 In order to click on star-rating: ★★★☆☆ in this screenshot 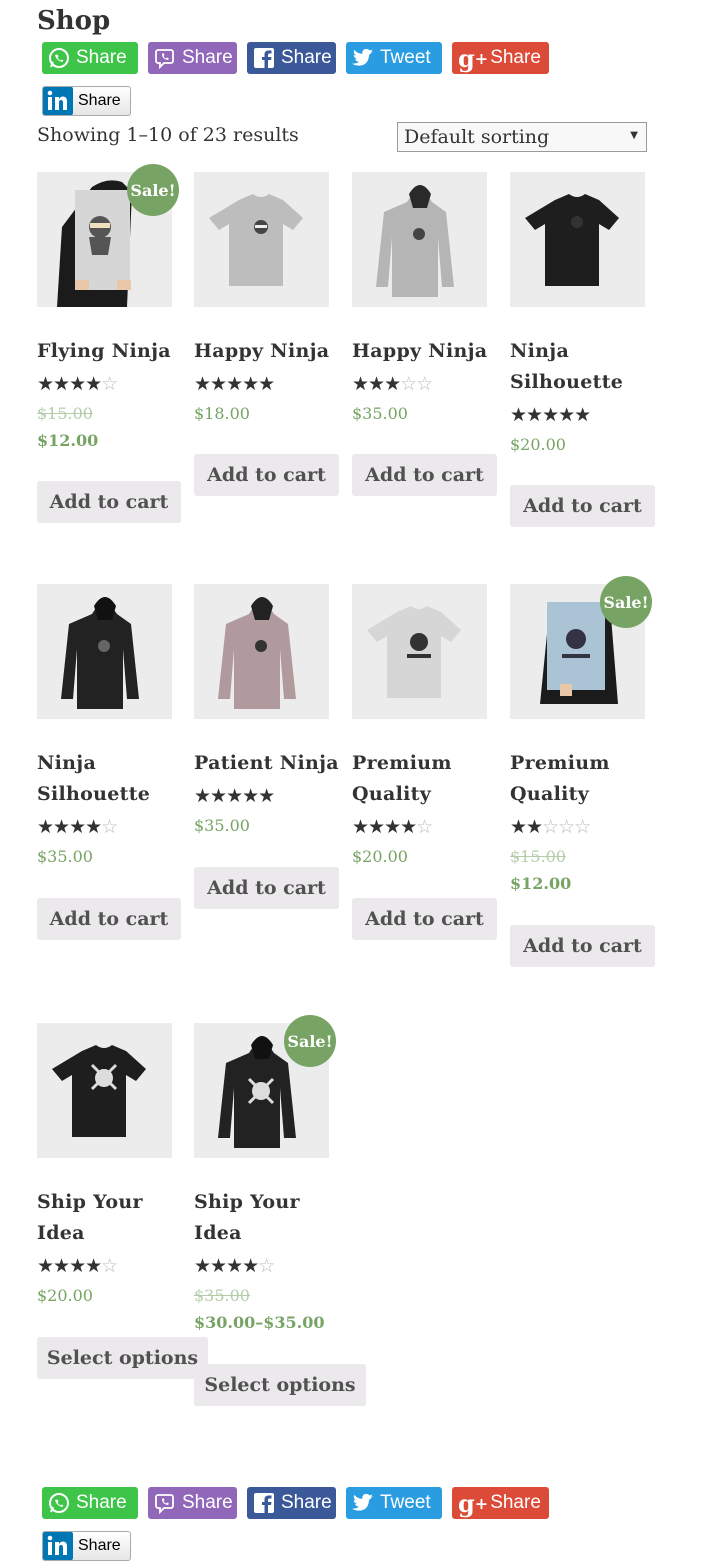, I will do `click(392, 384)`.